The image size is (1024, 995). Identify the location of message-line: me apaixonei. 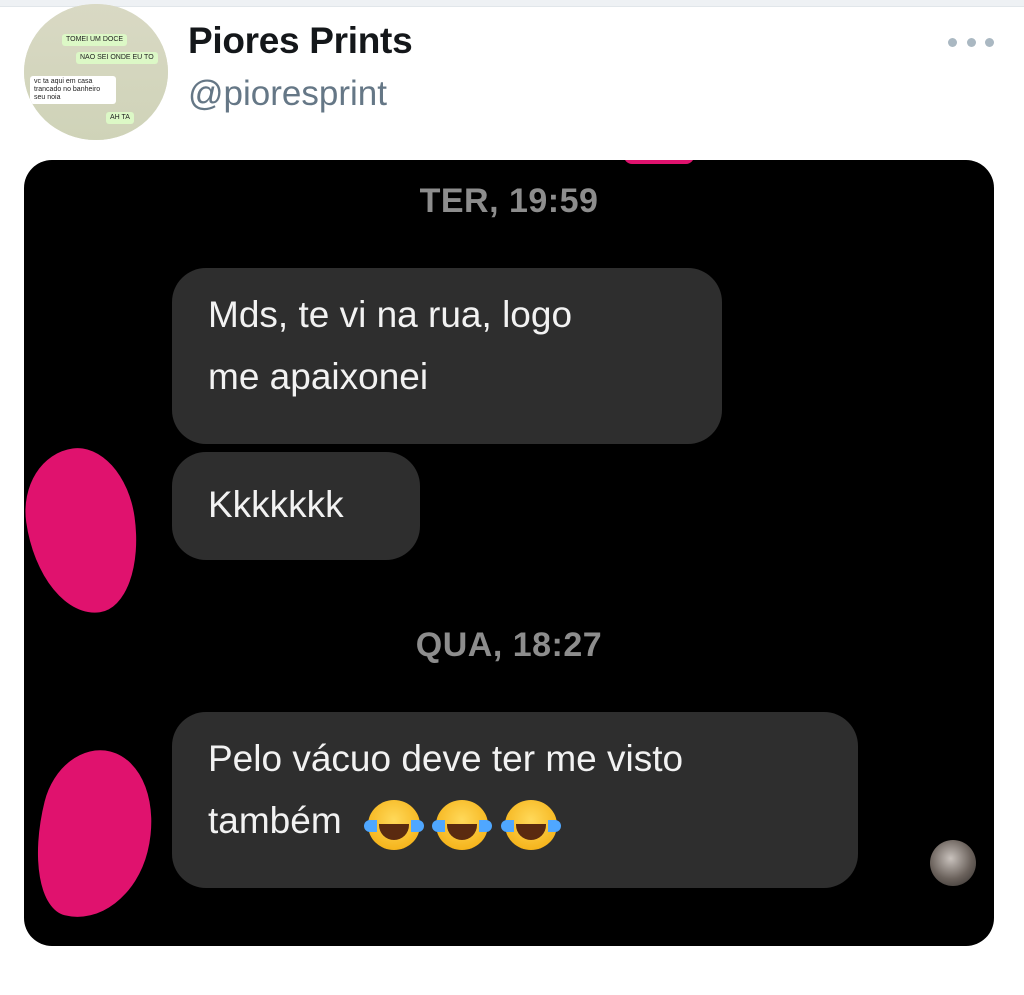
(318, 376).